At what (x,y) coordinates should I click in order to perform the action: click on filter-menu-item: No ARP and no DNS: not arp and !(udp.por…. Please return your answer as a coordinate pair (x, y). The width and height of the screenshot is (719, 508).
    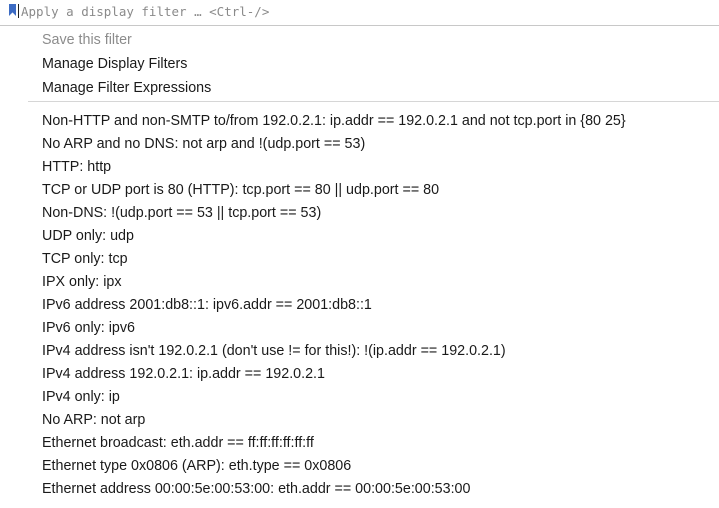
    Looking at the image, I should click on (203, 144).